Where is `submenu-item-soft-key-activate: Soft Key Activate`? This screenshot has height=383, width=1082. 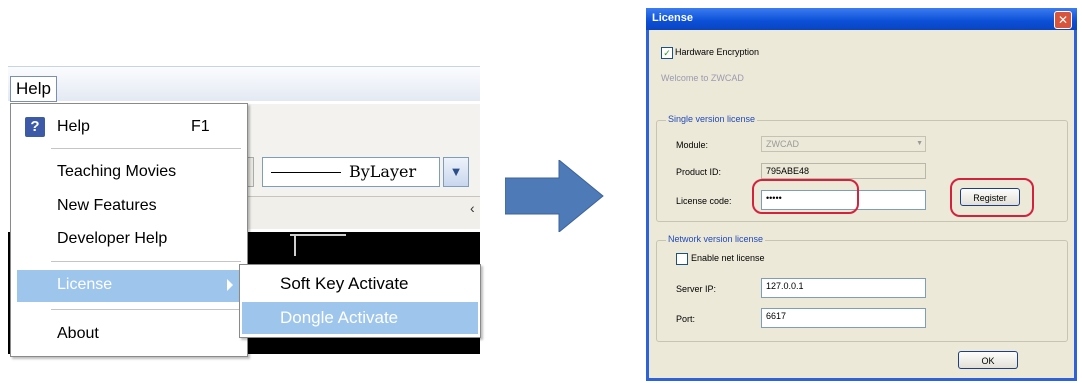
submenu-item-soft-key-activate: Soft Key Activate is located at coordinates (360, 284).